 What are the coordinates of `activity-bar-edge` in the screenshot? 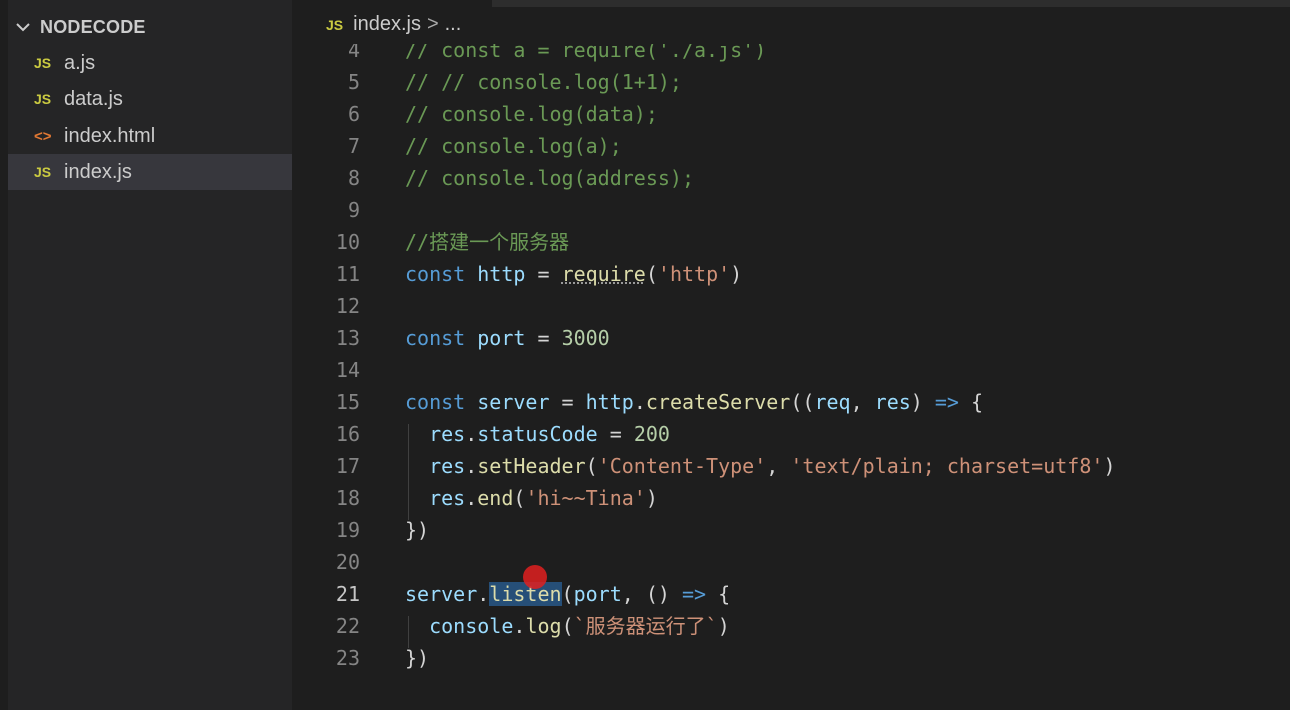 It's located at (4, 355).